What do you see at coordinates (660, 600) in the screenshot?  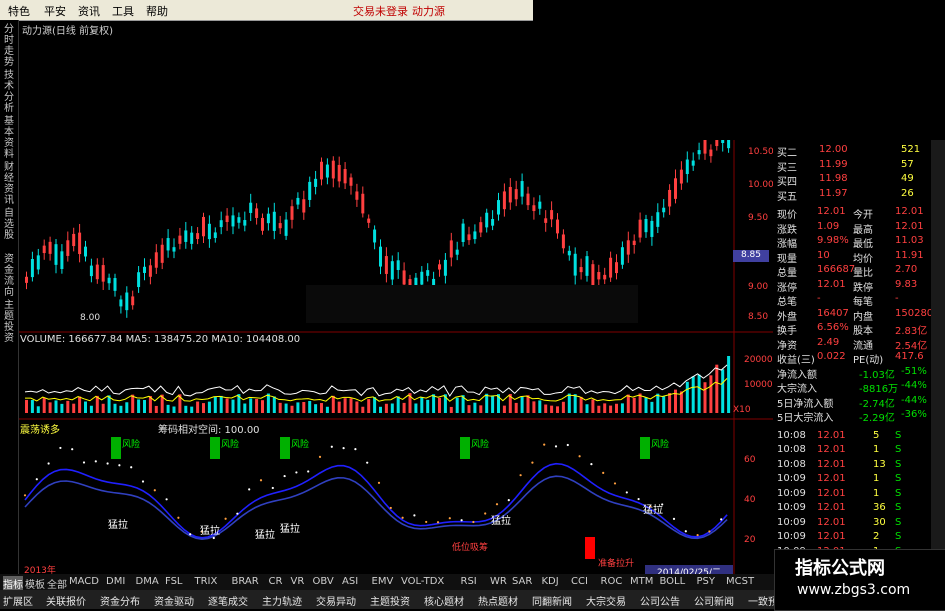 I see `extension-tab: 公司公告` at bounding box center [660, 600].